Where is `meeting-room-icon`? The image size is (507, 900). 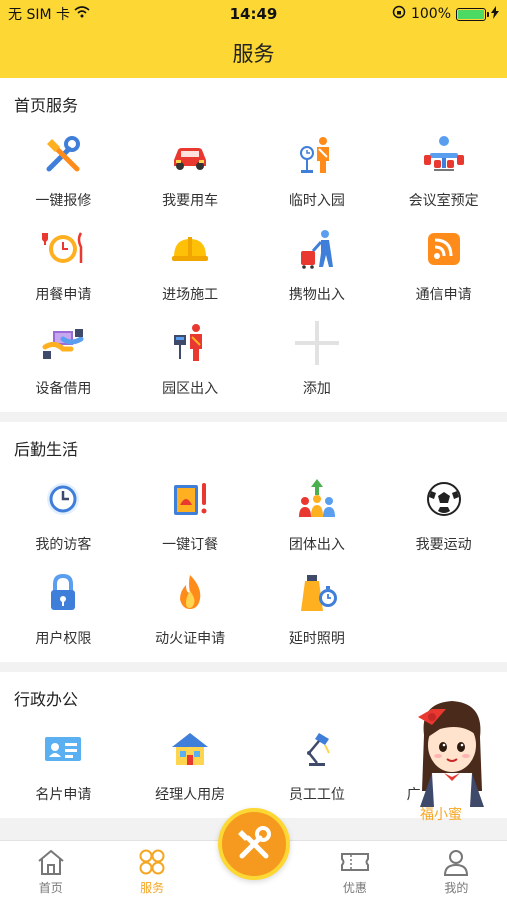
meeting-room-icon is located at coordinates (444, 155).